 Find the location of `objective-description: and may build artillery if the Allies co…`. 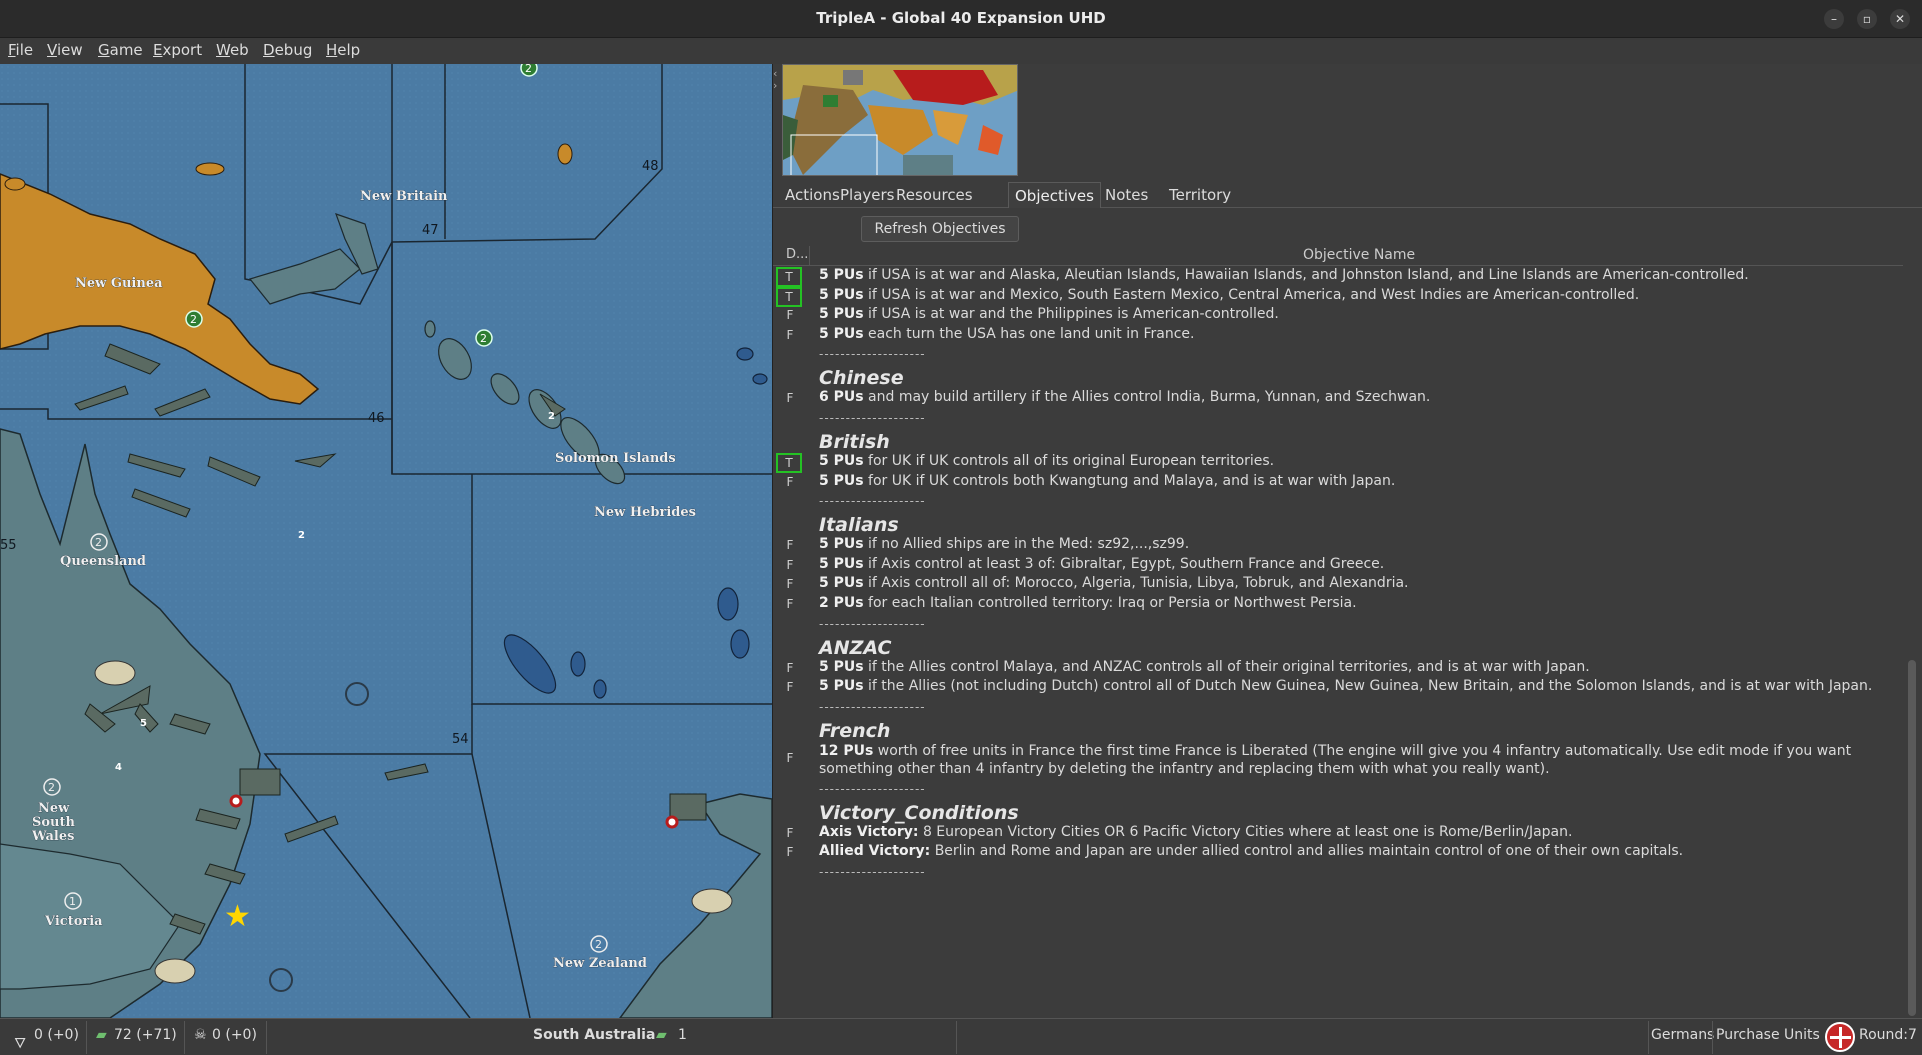

objective-description: and may build artillery if the Allies co… is located at coordinates (1147, 397).